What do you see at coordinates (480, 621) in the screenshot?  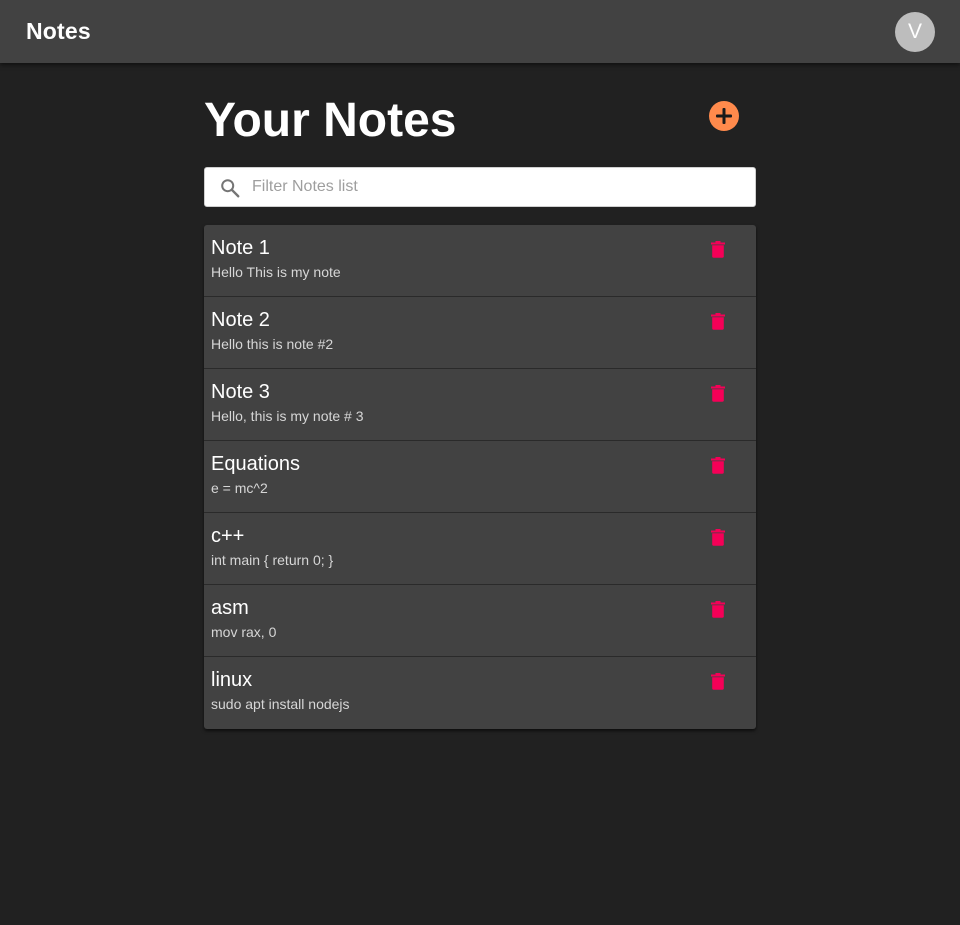 I see `note-list-item: asm mov rax, 0` at bounding box center [480, 621].